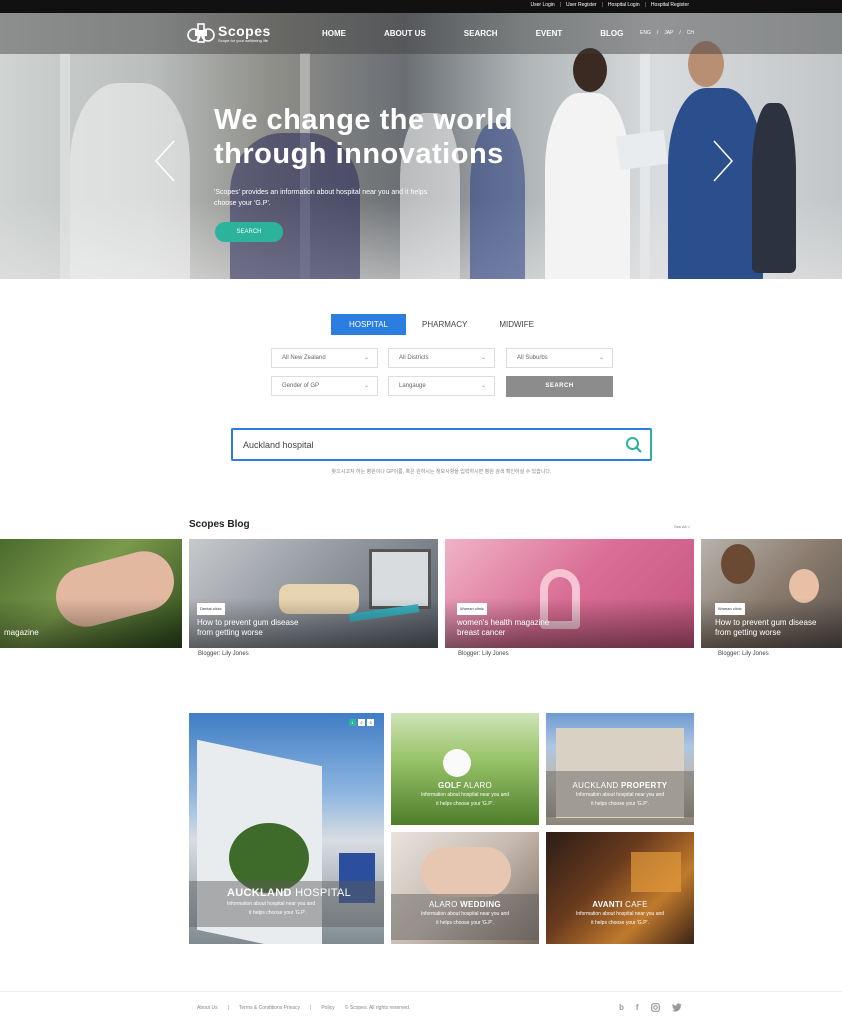 This screenshot has height=1030, width=842. I want to click on footer-policy-link: Policy, so click(327, 1008).